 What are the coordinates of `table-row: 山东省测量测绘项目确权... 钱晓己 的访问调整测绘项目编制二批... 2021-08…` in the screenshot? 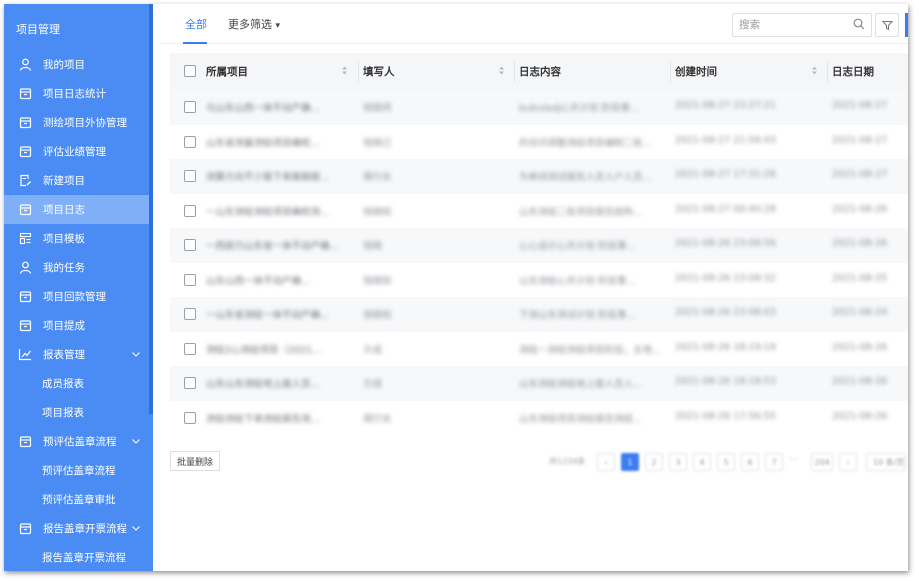 It's located at (539, 142).